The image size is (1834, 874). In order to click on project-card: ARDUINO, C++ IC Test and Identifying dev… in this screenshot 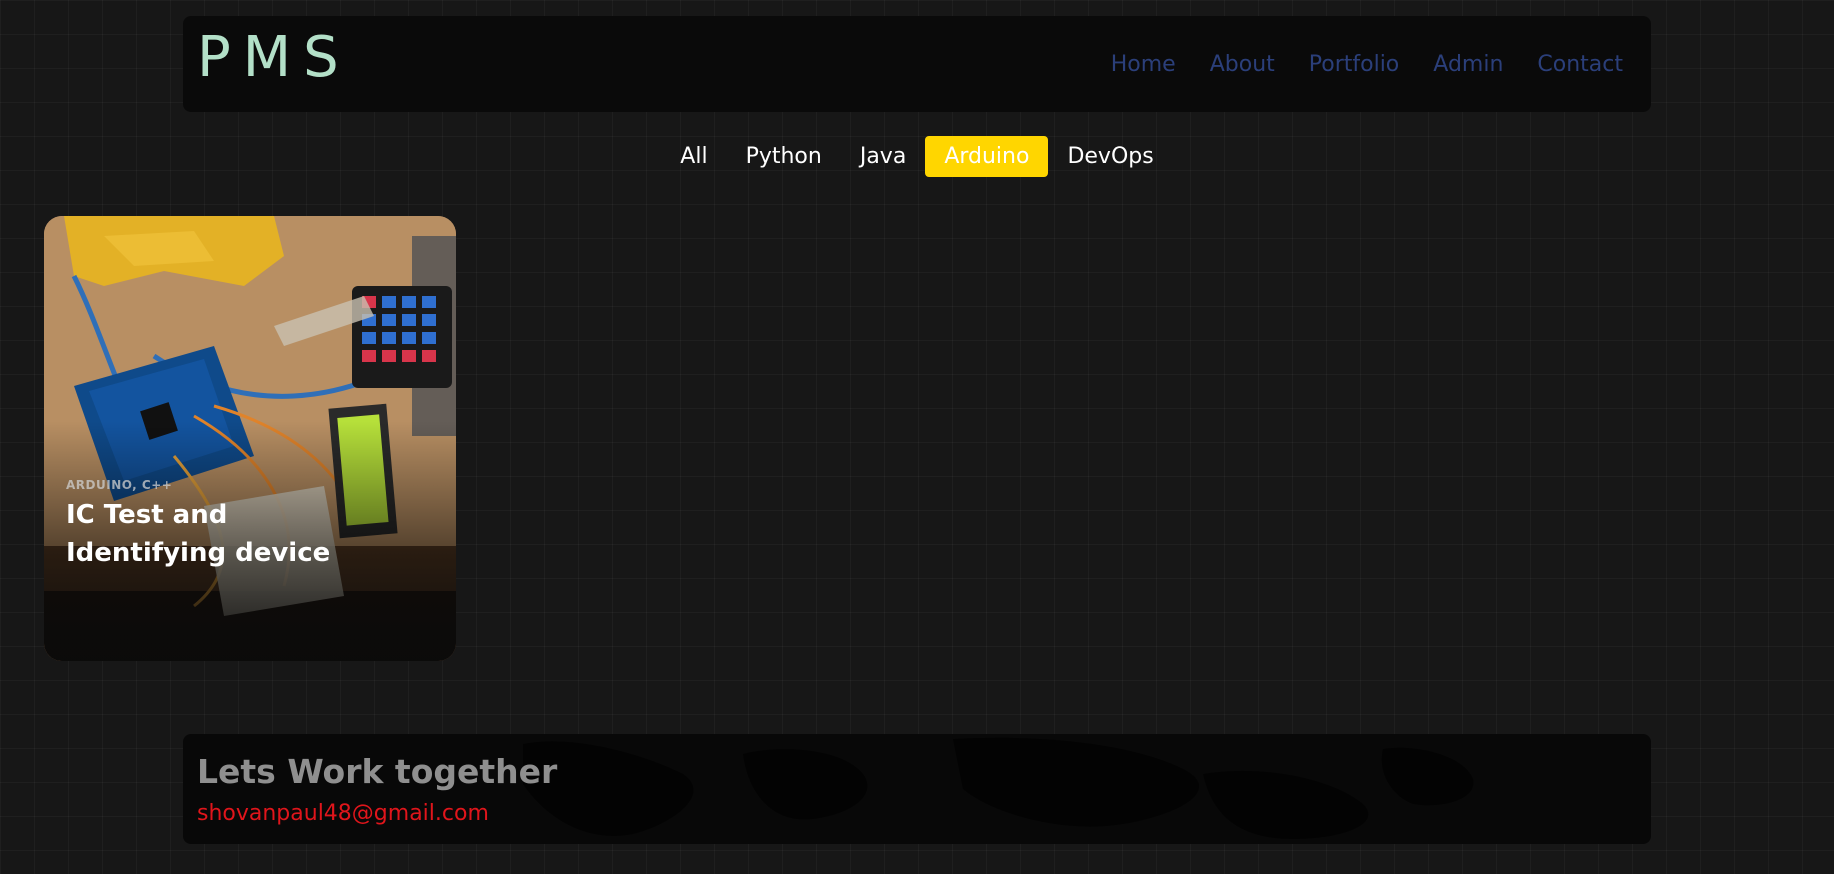, I will do `click(250, 438)`.